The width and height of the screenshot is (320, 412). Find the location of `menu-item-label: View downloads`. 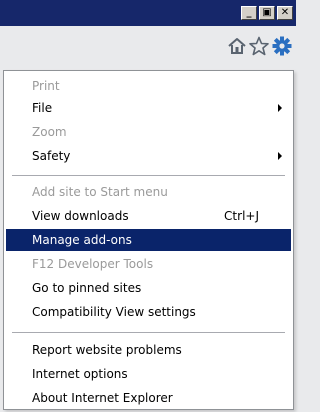

menu-item-label: View downloads is located at coordinates (80, 216).